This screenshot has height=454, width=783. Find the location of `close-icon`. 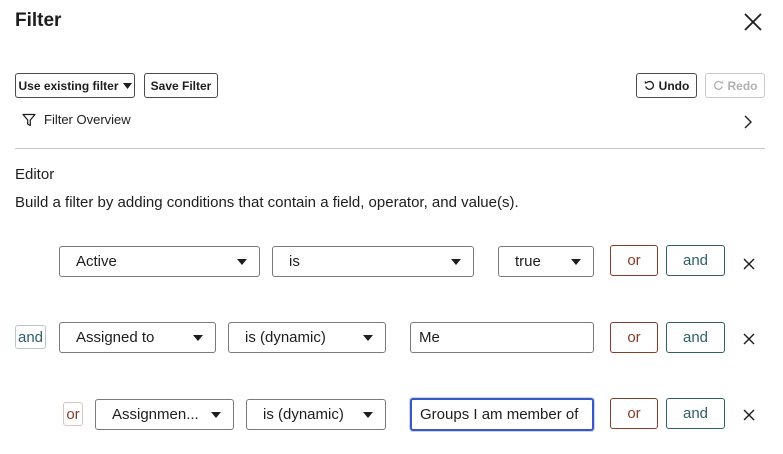

close-icon is located at coordinates (753, 22).